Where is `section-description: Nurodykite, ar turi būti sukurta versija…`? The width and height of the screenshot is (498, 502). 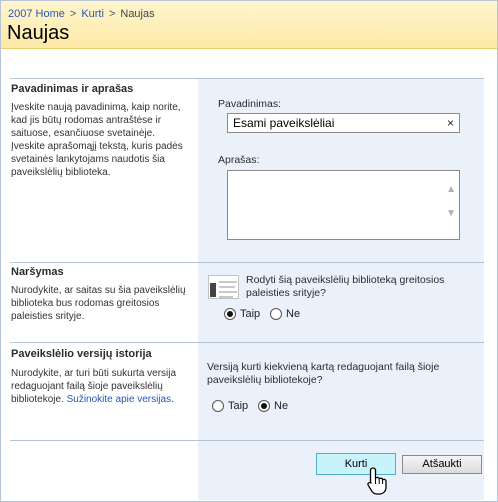
section-description: Nurodykite, ar turi būti sukurta versija… is located at coordinates (99, 386).